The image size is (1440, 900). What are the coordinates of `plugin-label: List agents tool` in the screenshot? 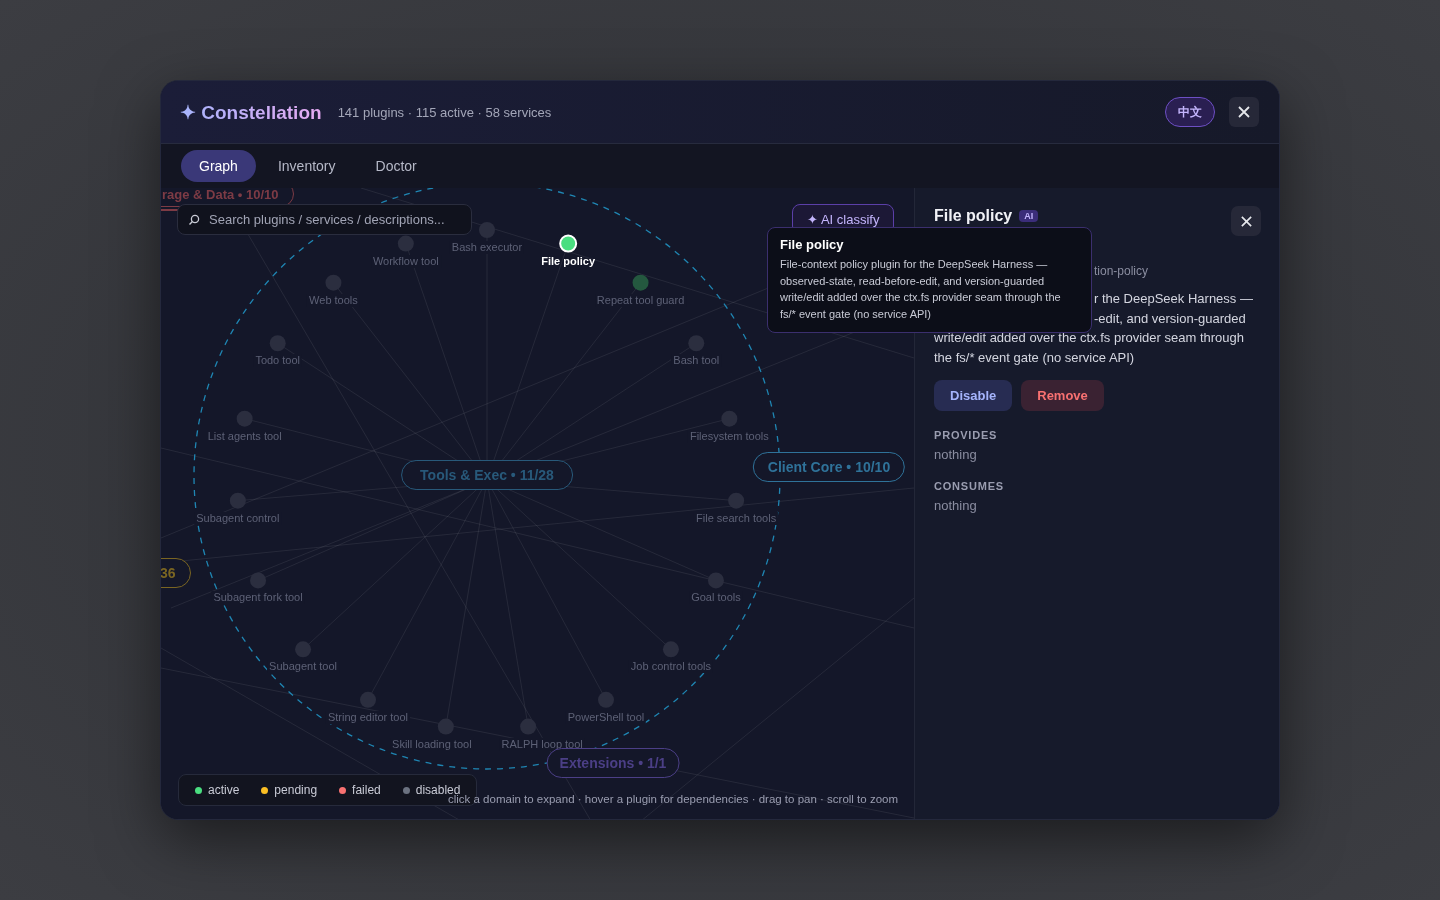 It's located at (244, 436).